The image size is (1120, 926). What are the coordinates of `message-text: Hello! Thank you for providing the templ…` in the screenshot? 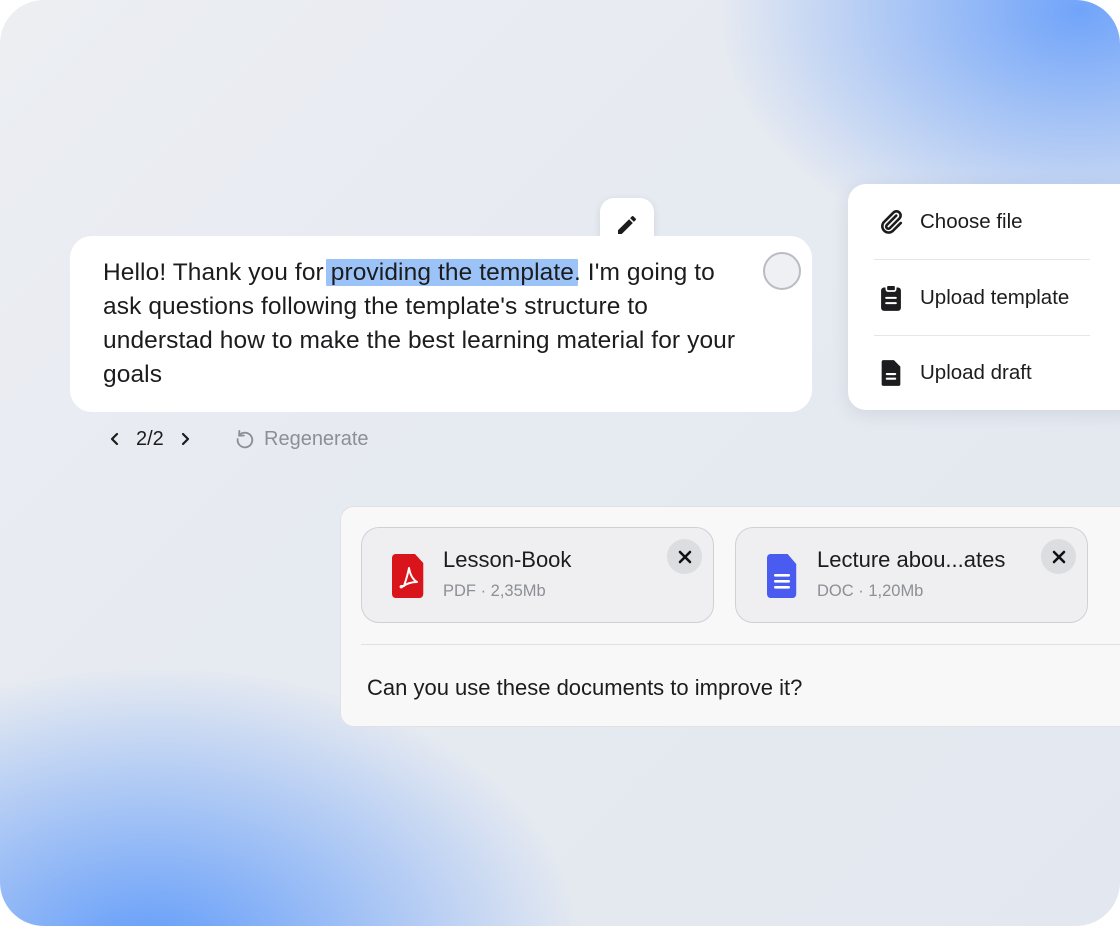 It's located at (428, 324).